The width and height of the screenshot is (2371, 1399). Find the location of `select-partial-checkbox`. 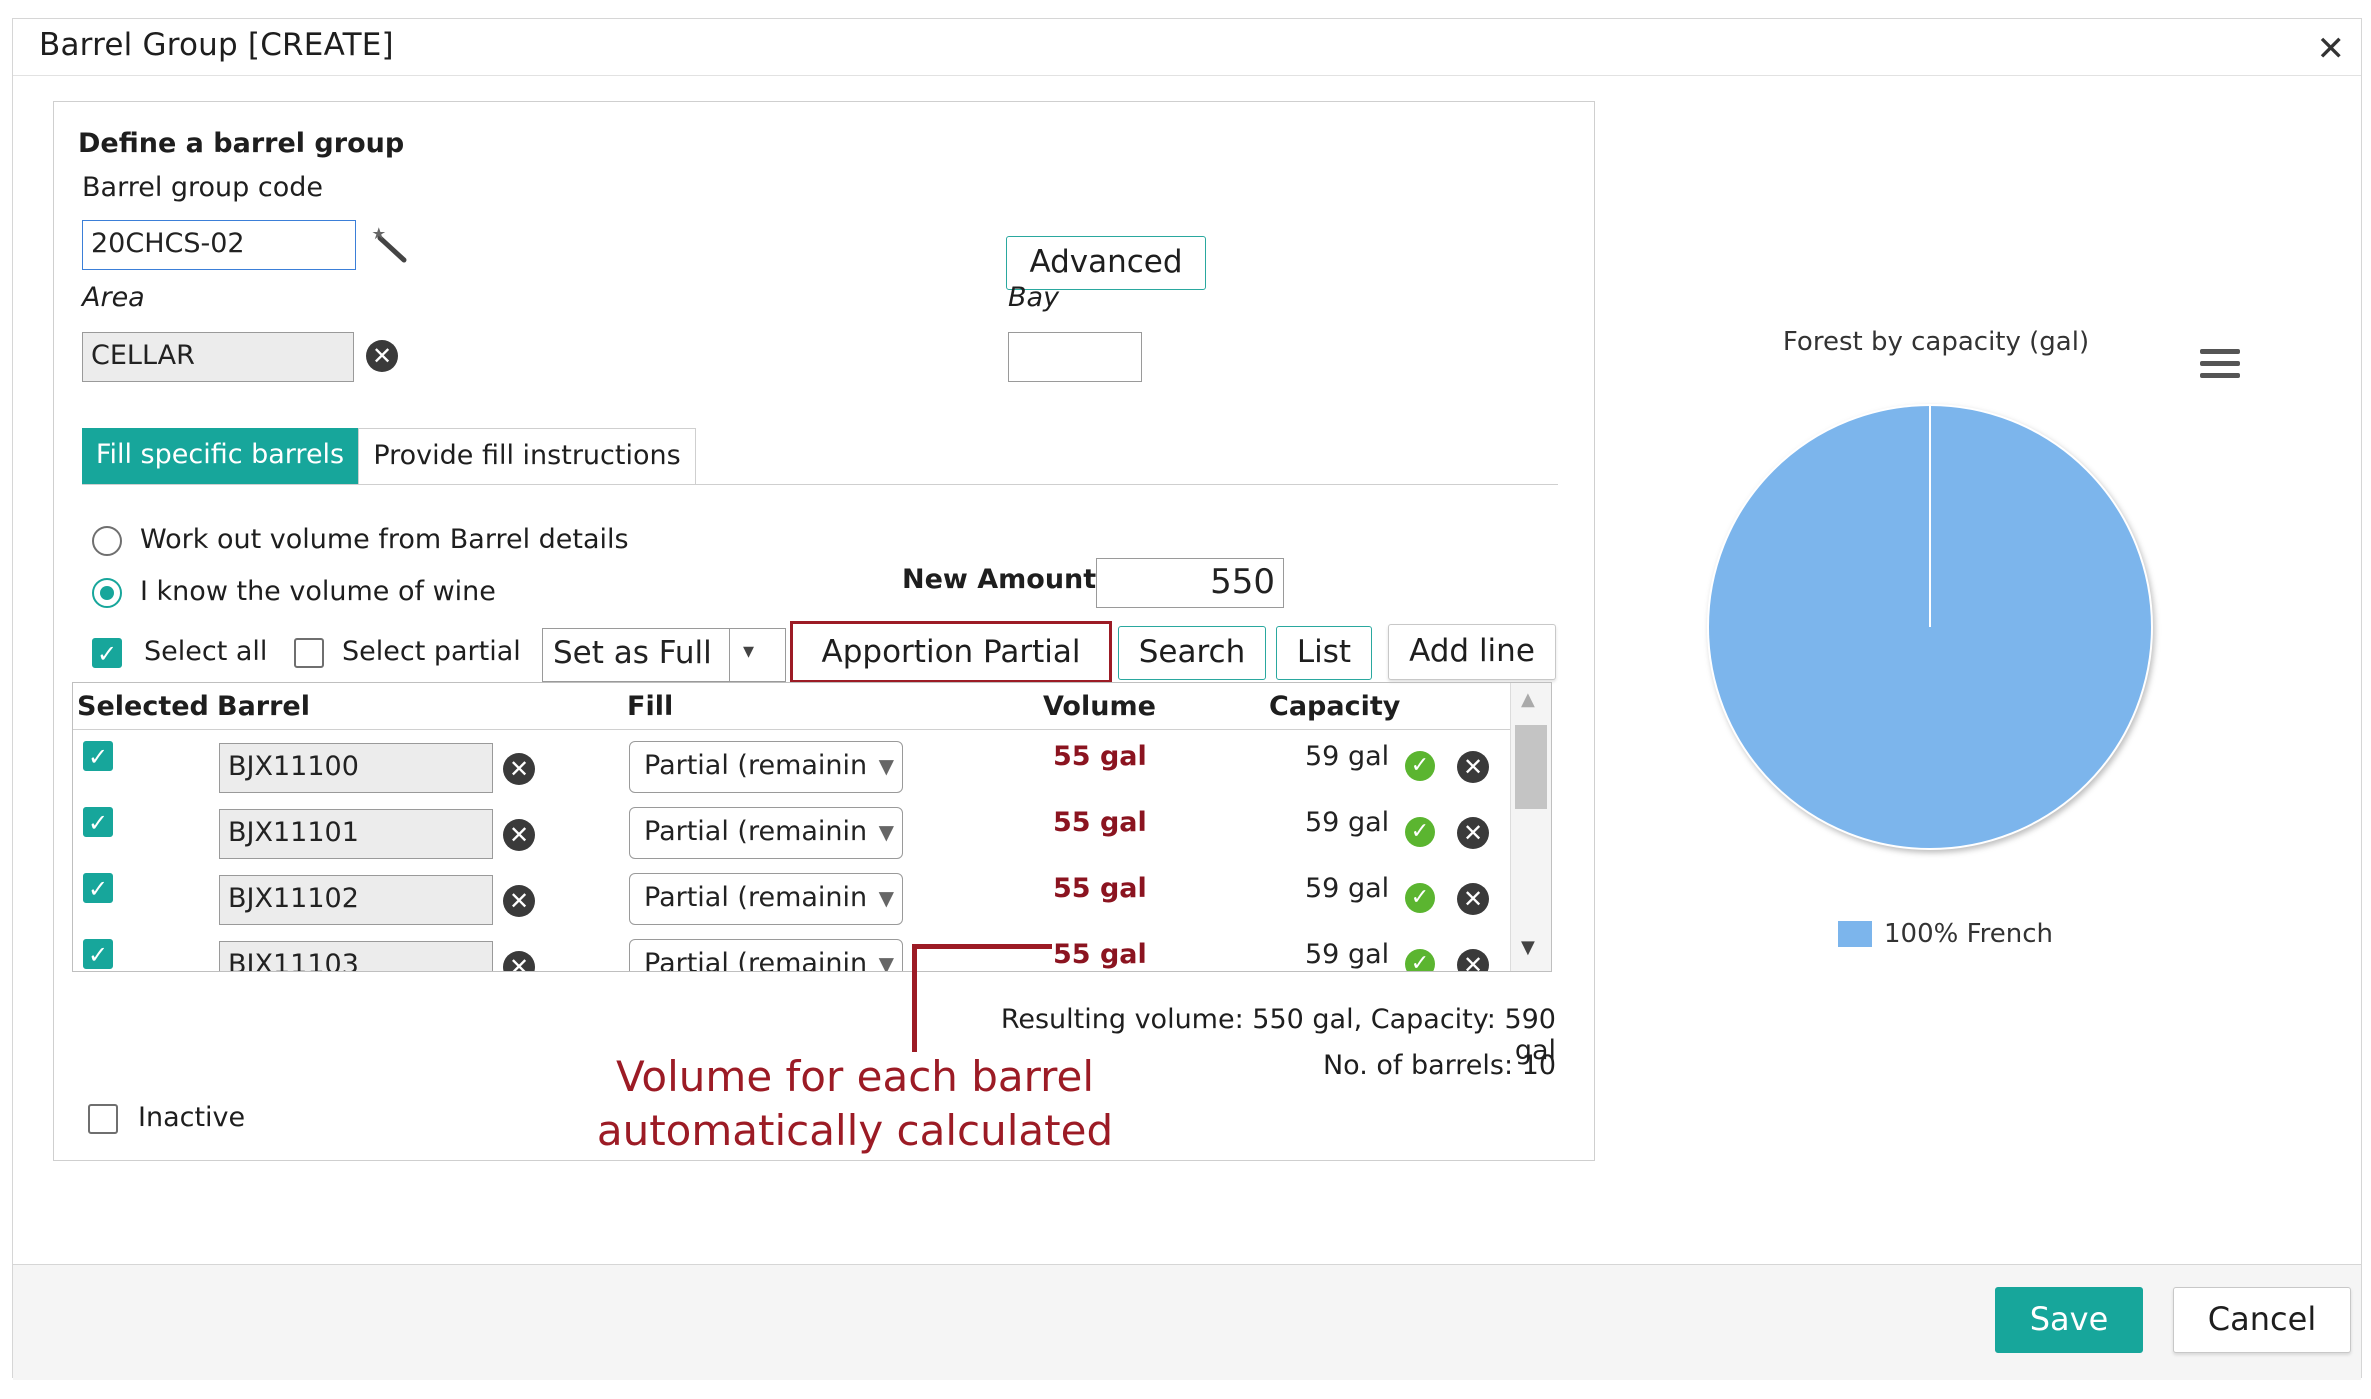

select-partial-checkbox is located at coordinates (309, 653).